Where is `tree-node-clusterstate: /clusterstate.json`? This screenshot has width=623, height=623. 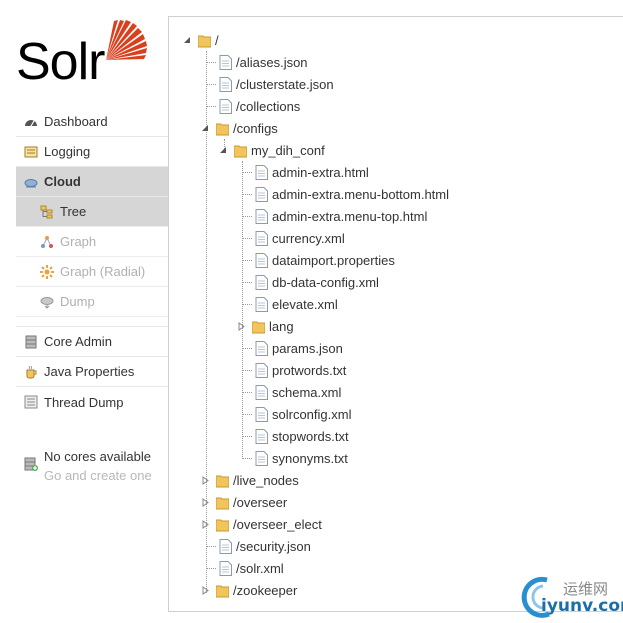
tree-node-clusterstate: /clusterstate.json is located at coordinates (276, 84).